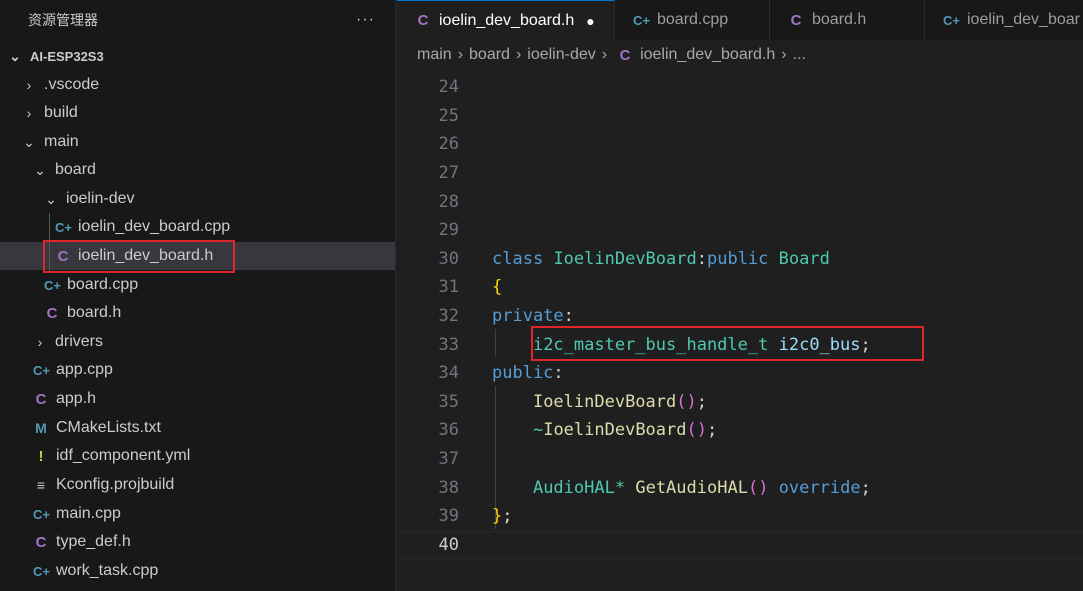 This screenshot has width=1083, height=591. What do you see at coordinates (197, 285) in the screenshot?
I see `tree-item-board-cpp: C+ board.cpp` at bounding box center [197, 285].